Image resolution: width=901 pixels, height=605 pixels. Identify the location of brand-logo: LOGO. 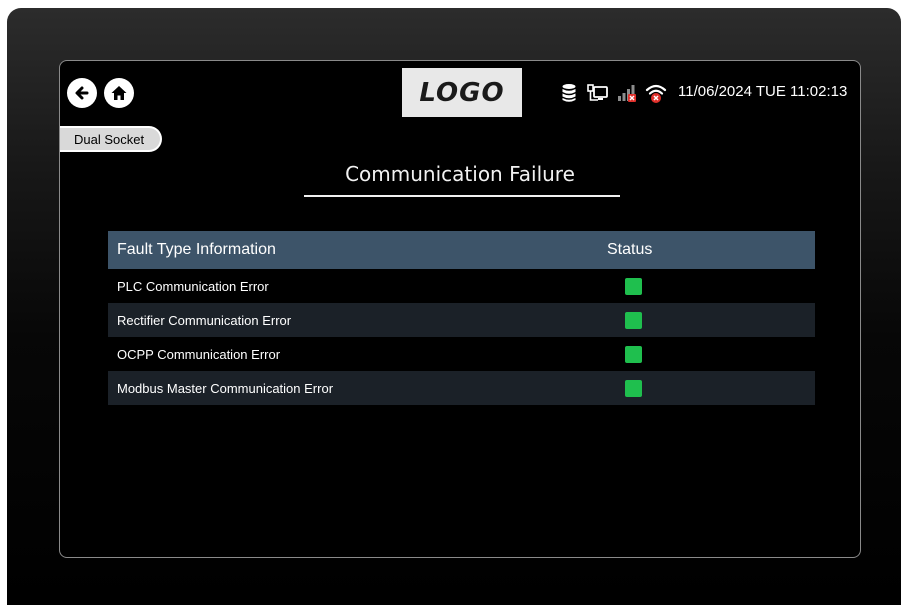
(462, 92).